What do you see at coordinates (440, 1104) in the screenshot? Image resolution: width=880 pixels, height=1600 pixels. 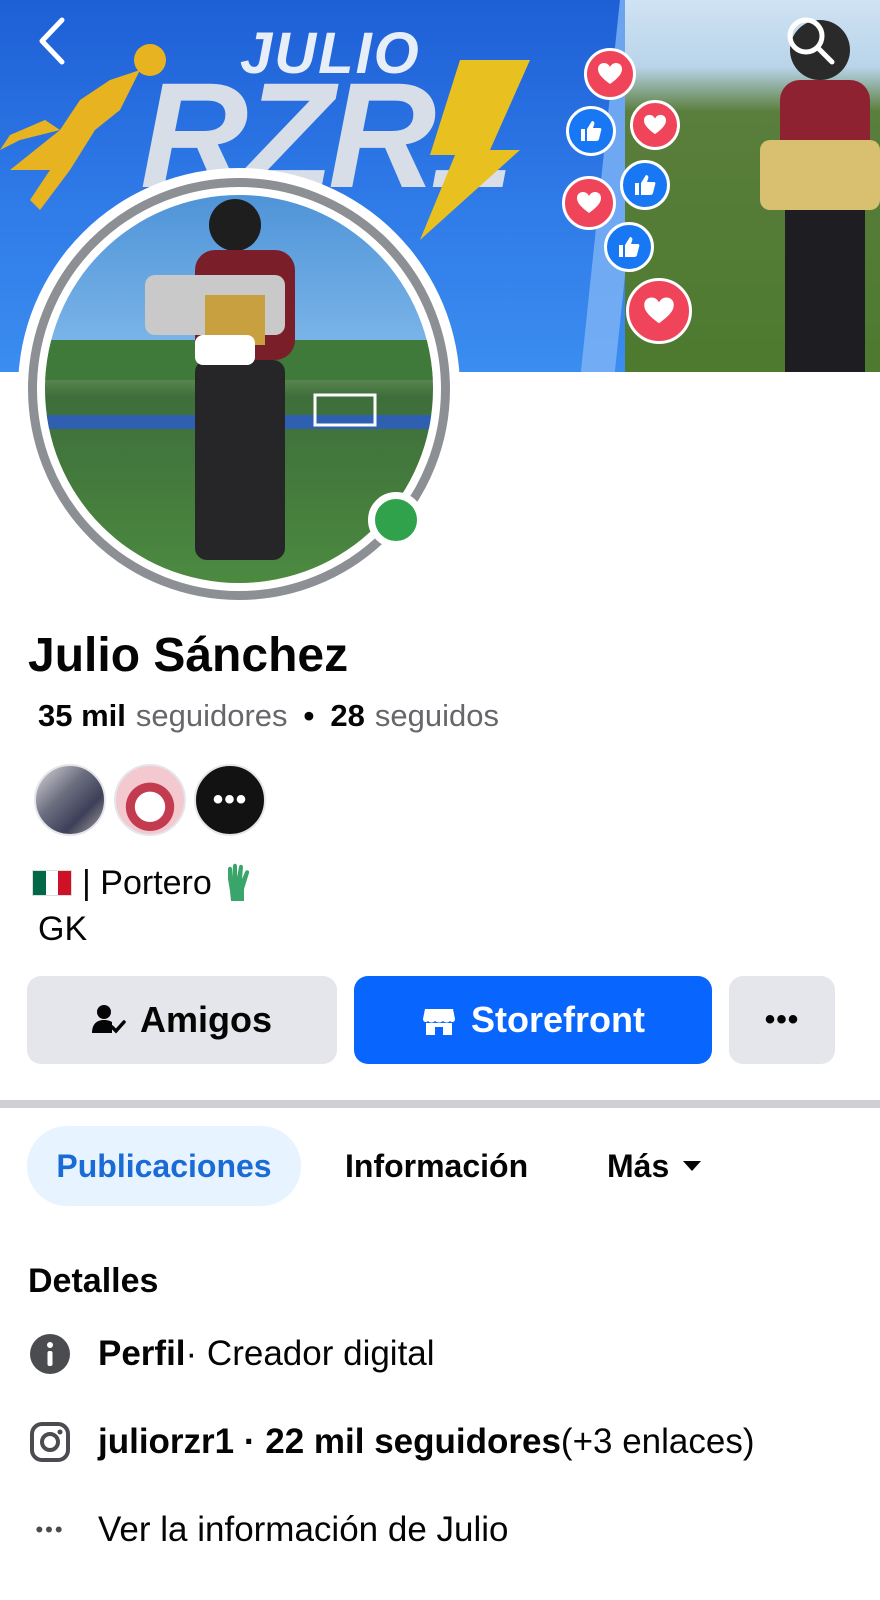 I see `section-divider` at bounding box center [440, 1104].